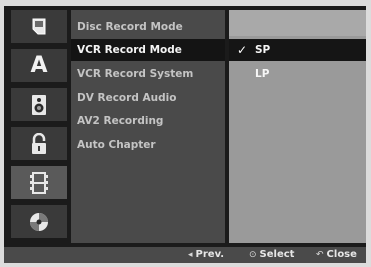 Image resolution: width=371 pixels, height=267 pixels. I want to click on category-lock, so click(39, 143).